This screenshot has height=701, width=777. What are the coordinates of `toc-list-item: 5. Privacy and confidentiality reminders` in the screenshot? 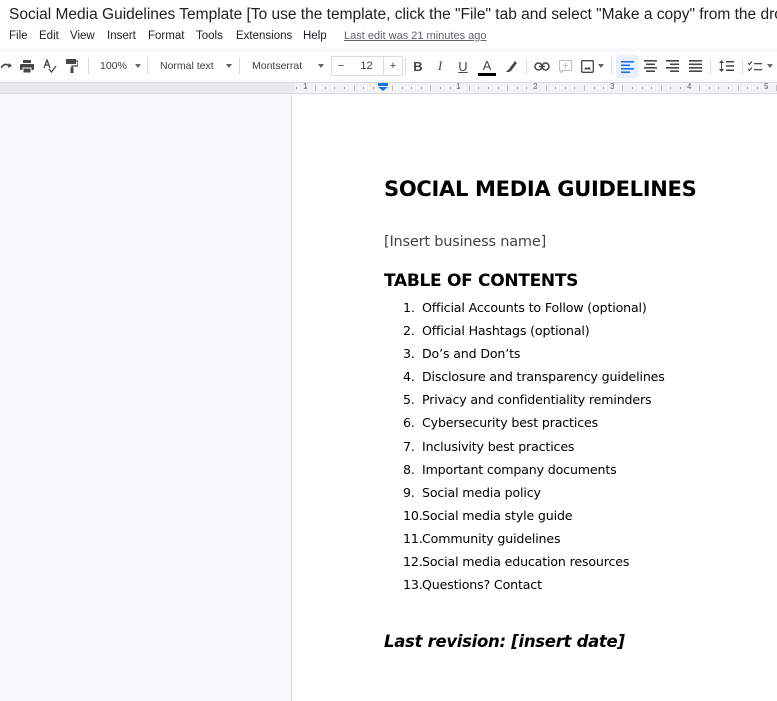 It's located at (590, 403).